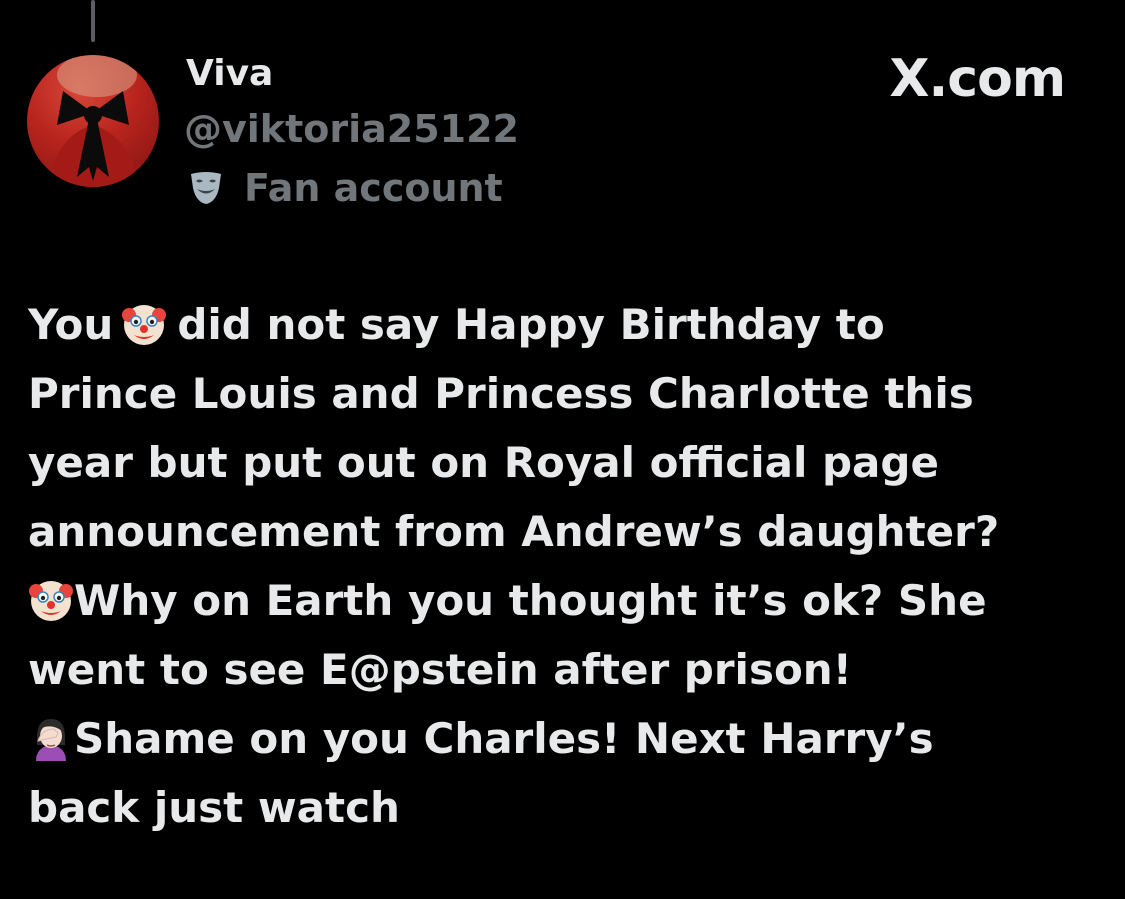 This screenshot has height=899, width=1125. Describe the element at coordinates (214, 807) in the screenshot. I see `tweet-line-8: back just watch` at that location.